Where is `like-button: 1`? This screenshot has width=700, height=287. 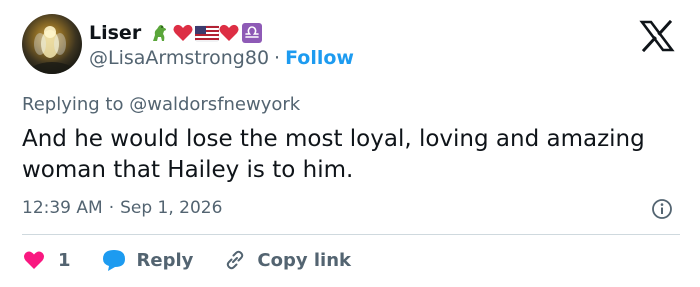 like-button: 1 is located at coordinates (46, 260).